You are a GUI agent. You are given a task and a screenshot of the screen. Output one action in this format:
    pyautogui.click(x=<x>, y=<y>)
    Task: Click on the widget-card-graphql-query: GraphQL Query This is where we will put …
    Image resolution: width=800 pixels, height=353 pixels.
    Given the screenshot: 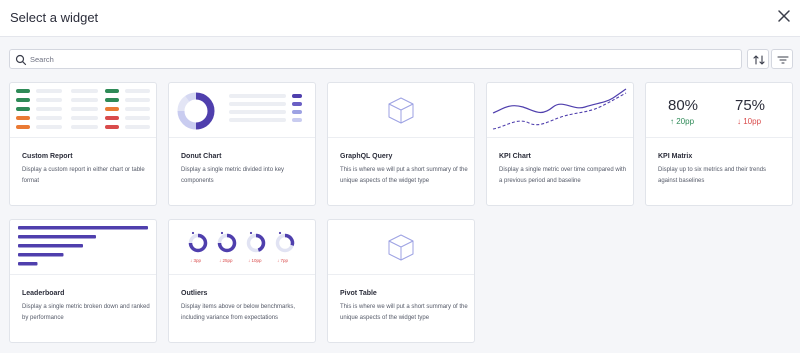 What is the action you would take?
    pyautogui.click(x=401, y=144)
    